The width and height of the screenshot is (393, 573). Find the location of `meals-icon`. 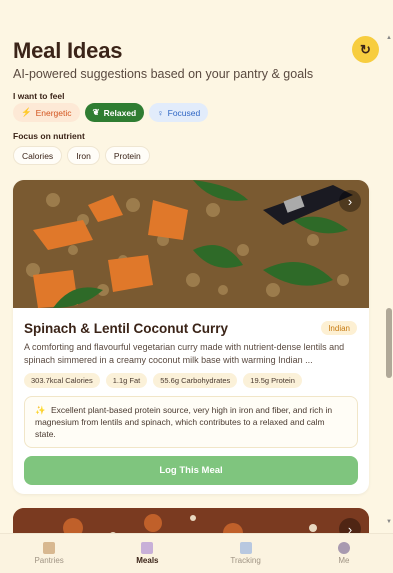

meals-icon is located at coordinates (147, 548).